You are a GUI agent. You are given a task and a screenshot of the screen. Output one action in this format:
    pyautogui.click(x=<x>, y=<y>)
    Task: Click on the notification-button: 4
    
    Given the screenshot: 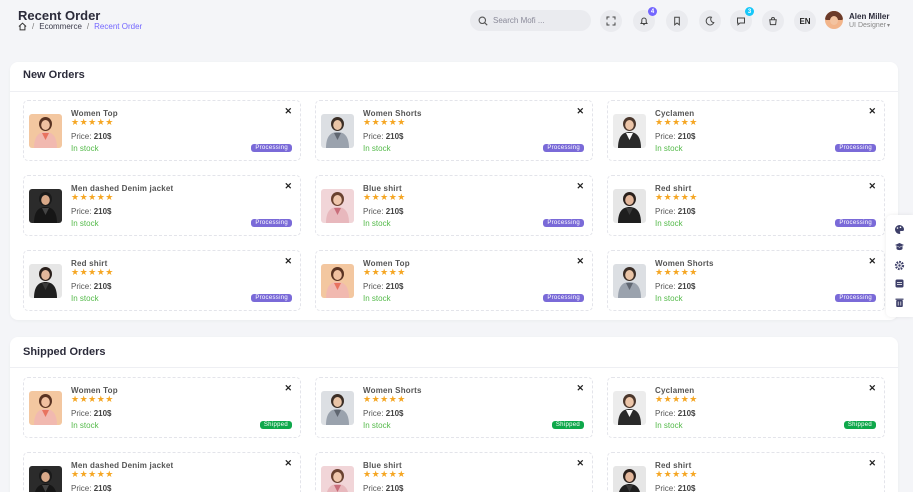 What is the action you would take?
    pyautogui.click(x=645, y=19)
    